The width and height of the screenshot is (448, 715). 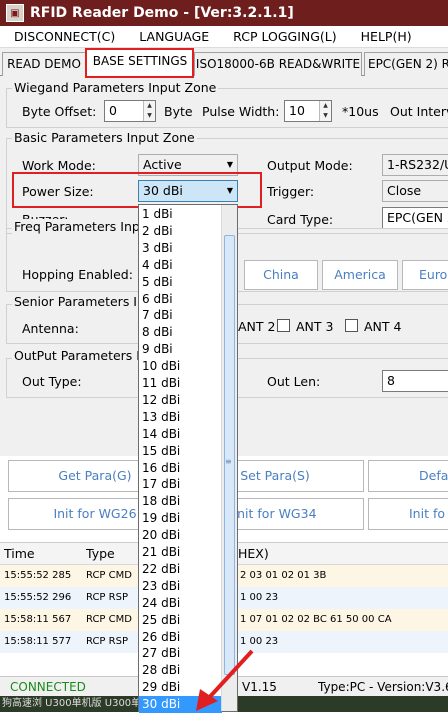 What do you see at coordinates (180, 552) in the screenshot?
I see `dropdown-option: 21 dBi` at bounding box center [180, 552].